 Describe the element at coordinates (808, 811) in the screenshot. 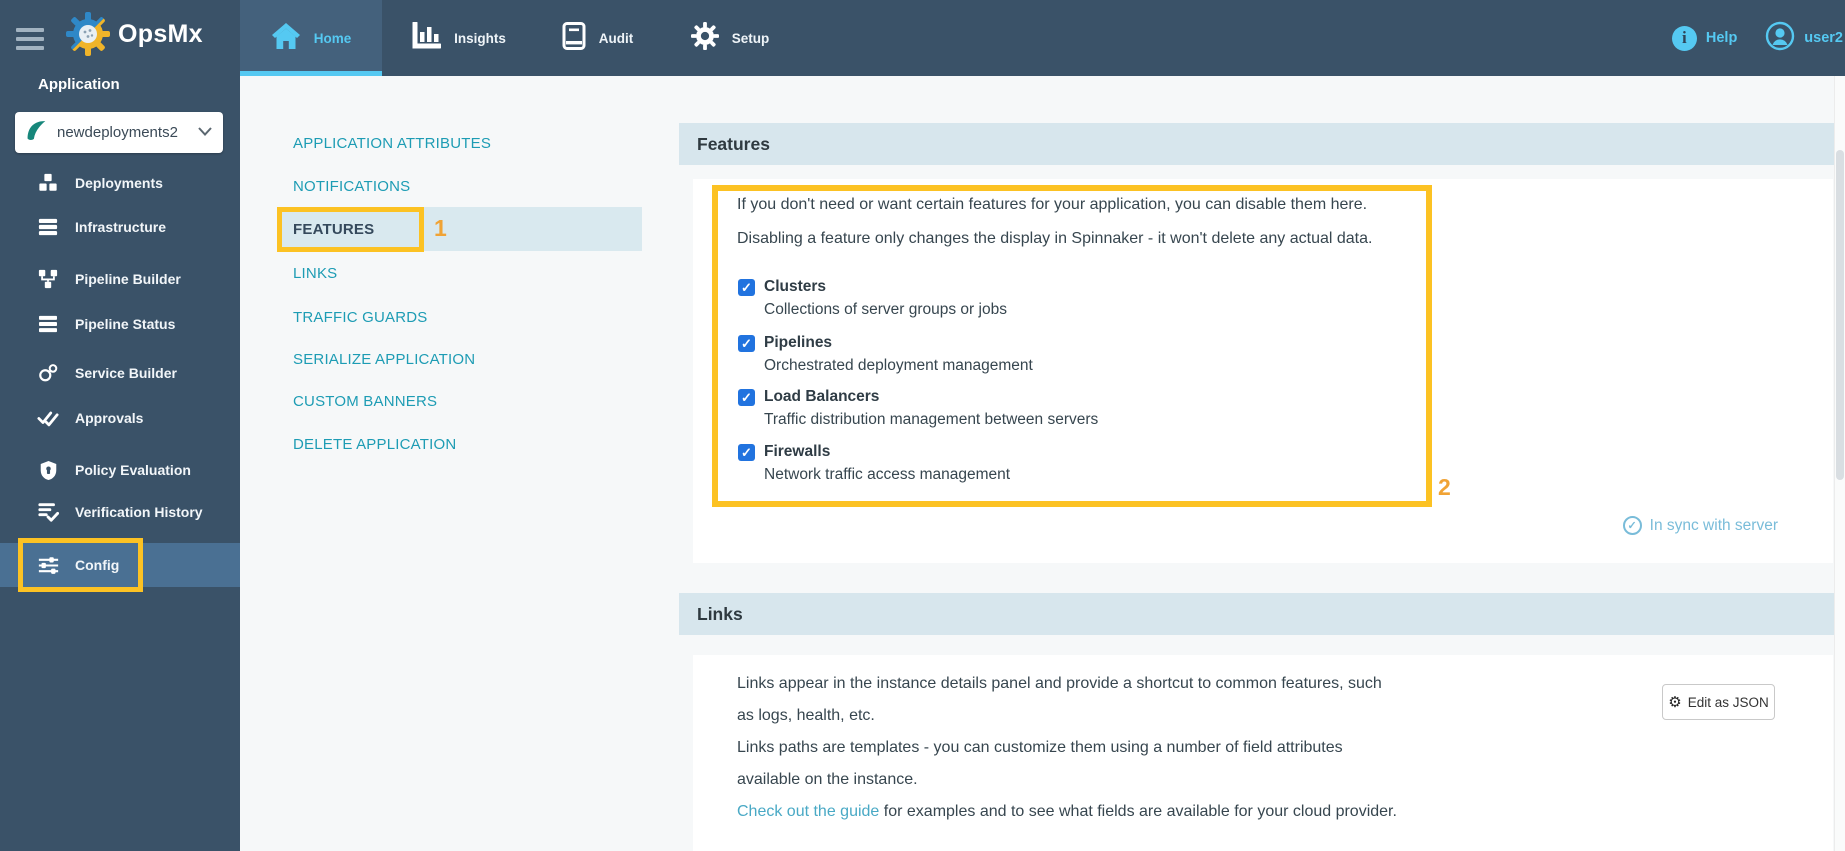

I see `check-out-the-guide-link: Check out the guide` at that location.